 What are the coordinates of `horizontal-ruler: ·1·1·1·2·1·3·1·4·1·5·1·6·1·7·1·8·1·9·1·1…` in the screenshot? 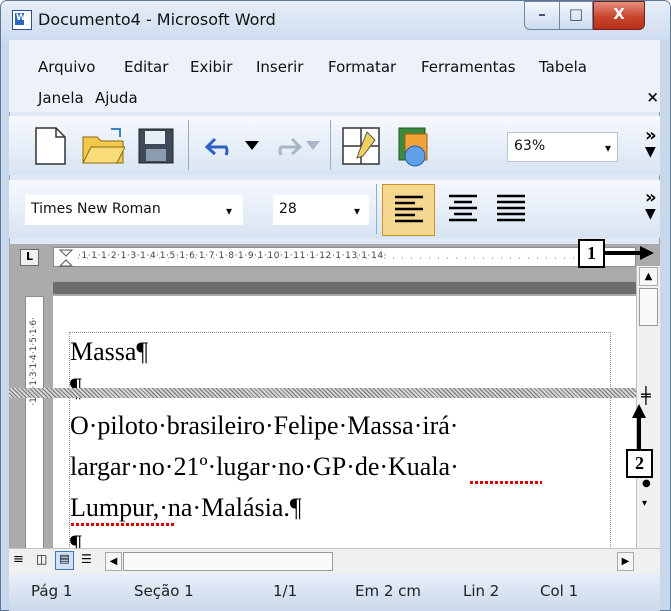 It's located at (344, 257).